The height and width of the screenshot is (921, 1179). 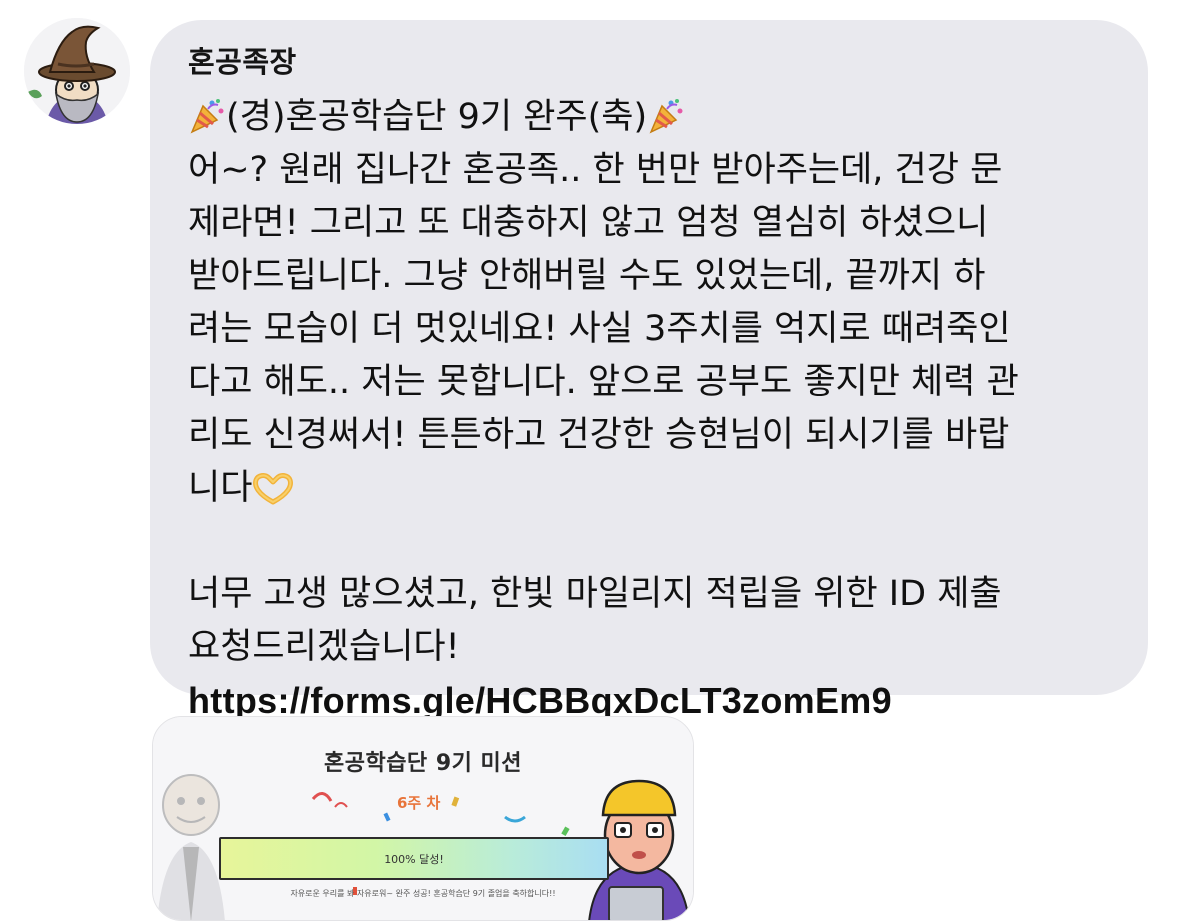 I want to click on message-line: 제라면! 그리고 또 대충하지 않고 엄청 열심히 하셨으니, so click(x=588, y=223).